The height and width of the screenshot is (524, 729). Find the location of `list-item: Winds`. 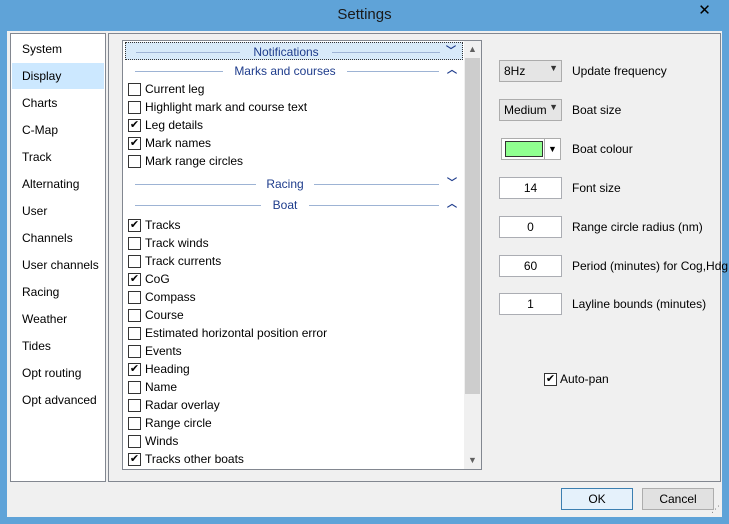

list-item: Winds is located at coordinates (293, 441).